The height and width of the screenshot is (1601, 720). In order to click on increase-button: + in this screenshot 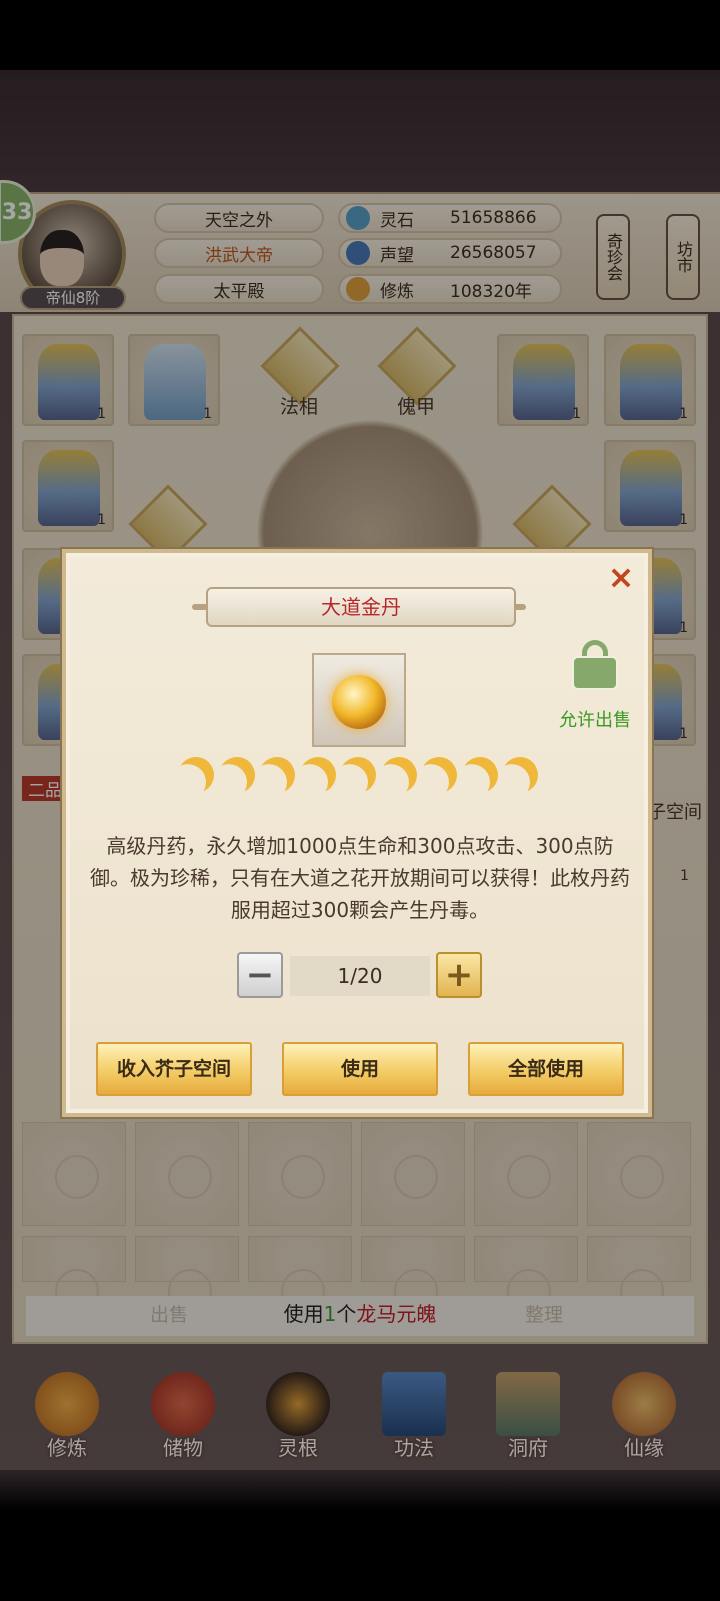, I will do `click(459, 975)`.